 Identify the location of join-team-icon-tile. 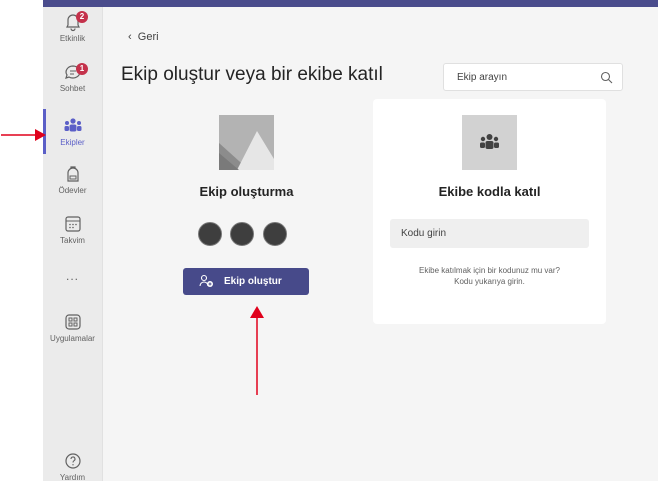
(489, 142).